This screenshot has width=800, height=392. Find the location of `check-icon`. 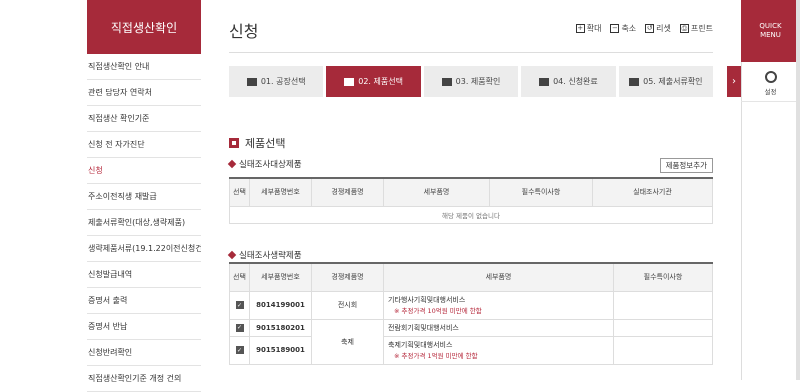

check-icon is located at coordinates (544, 81).